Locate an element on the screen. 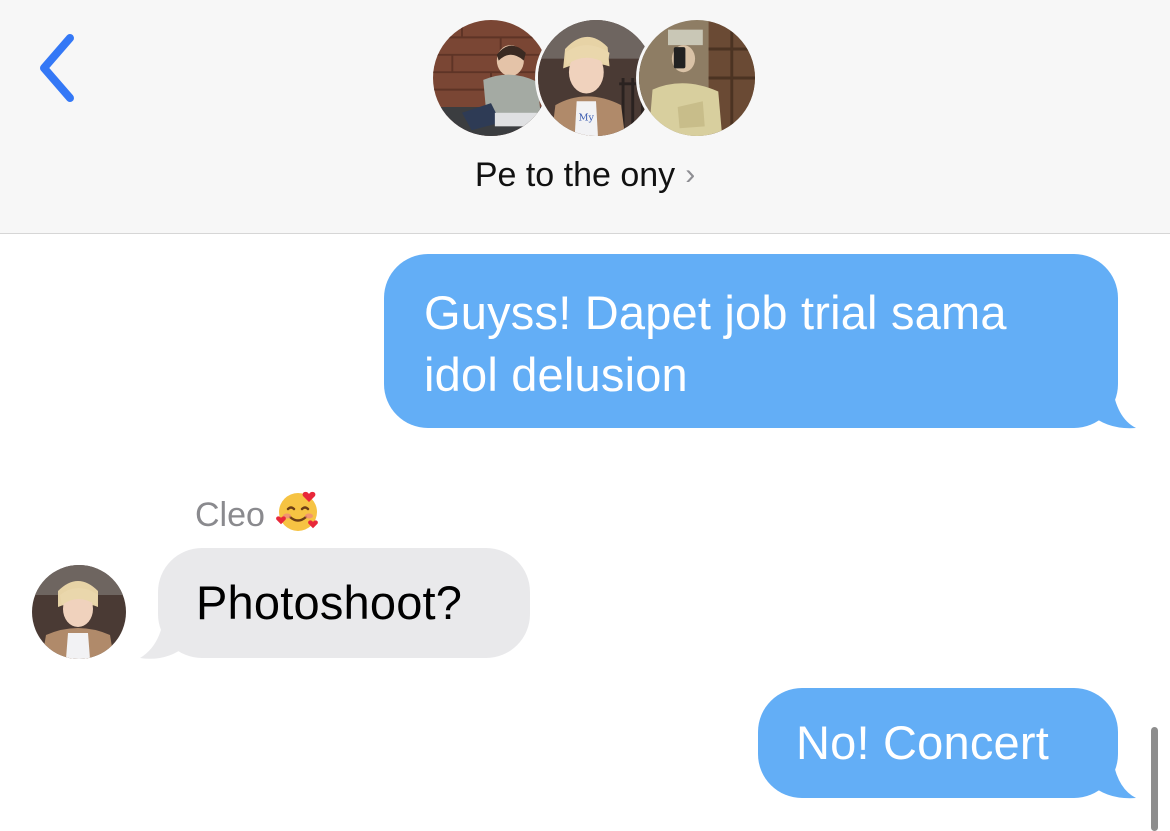 The width and height of the screenshot is (1170, 831). message-text: No! Concert is located at coordinates (922, 742).